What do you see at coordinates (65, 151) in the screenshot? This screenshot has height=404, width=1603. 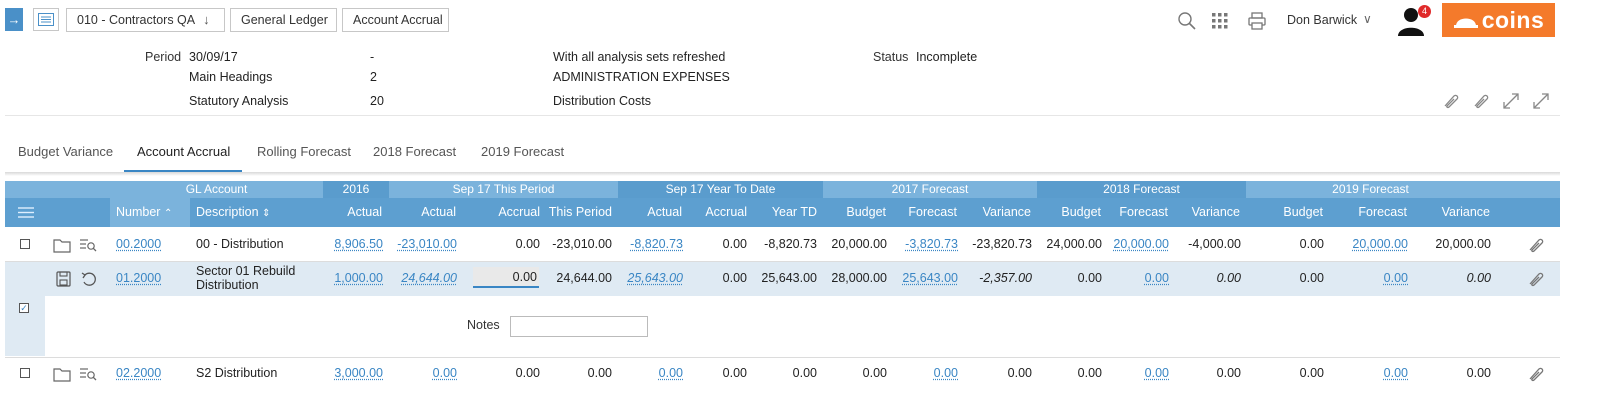 I see `tab-budget-variance: Budget Variance` at bounding box center [65, 151].